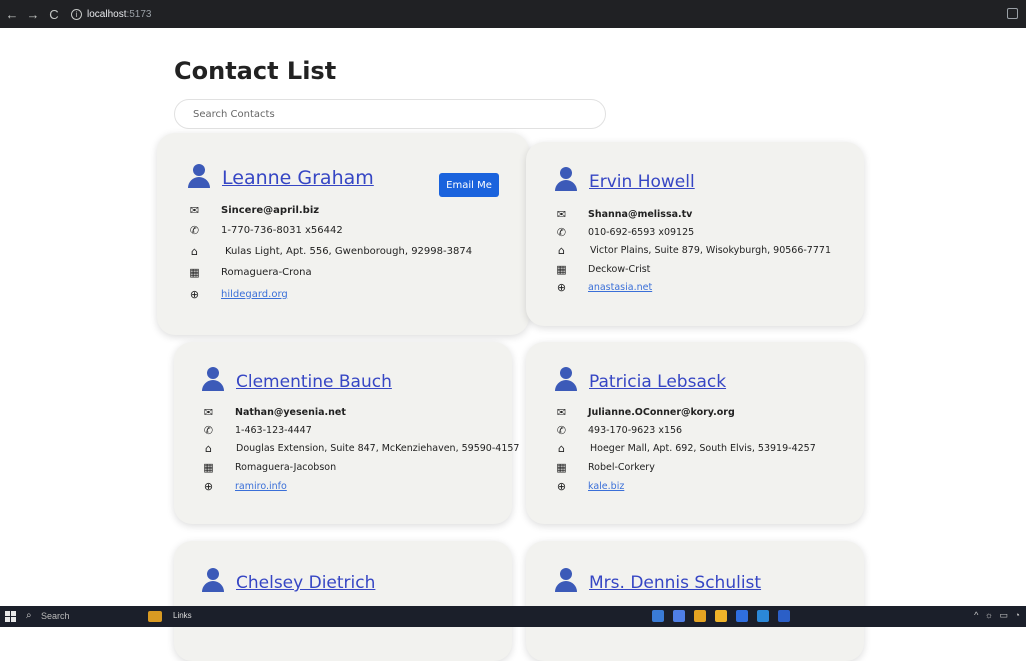 The image size is (1026, 661). What do you see at coordinates (290, 412) in the screenshot?
I see `contact-email: Nathan@yesenia.net` at bounding box center [290, 412].